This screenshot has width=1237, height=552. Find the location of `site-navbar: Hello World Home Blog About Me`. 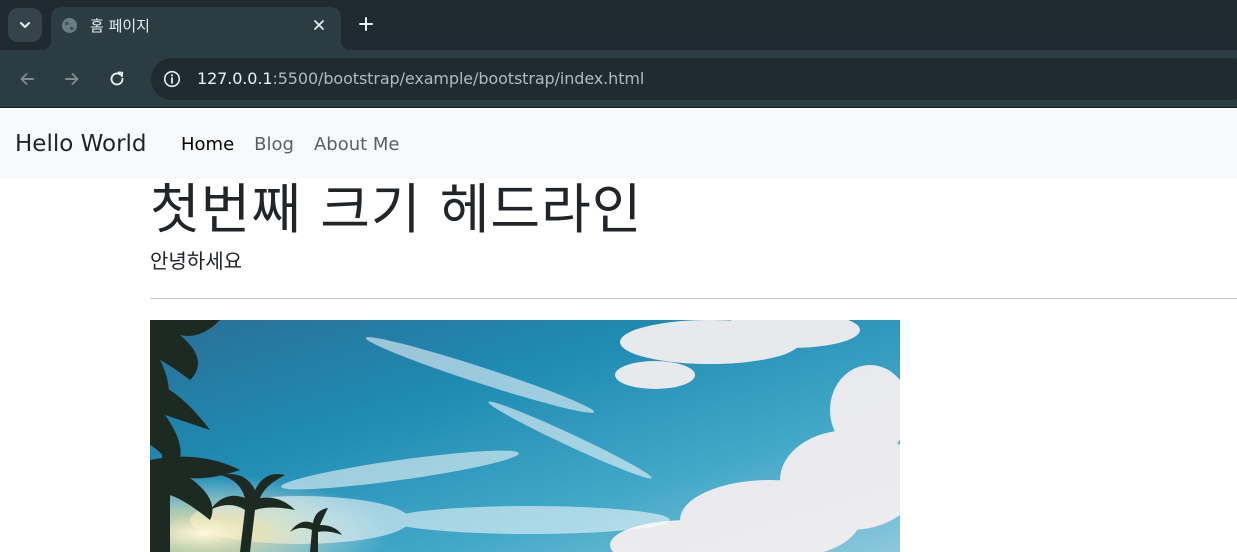

site-navbar: Hello World Home Blog About Me is located at coordinates (618, 144).